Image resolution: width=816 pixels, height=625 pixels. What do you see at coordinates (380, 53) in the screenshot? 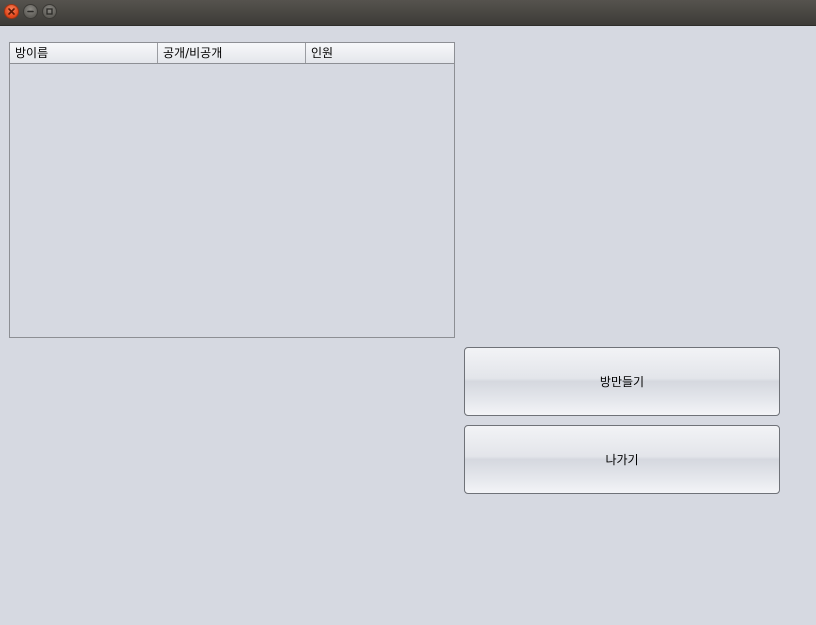
I see `column-header-members: 인원` at bounding box center [380, 53].